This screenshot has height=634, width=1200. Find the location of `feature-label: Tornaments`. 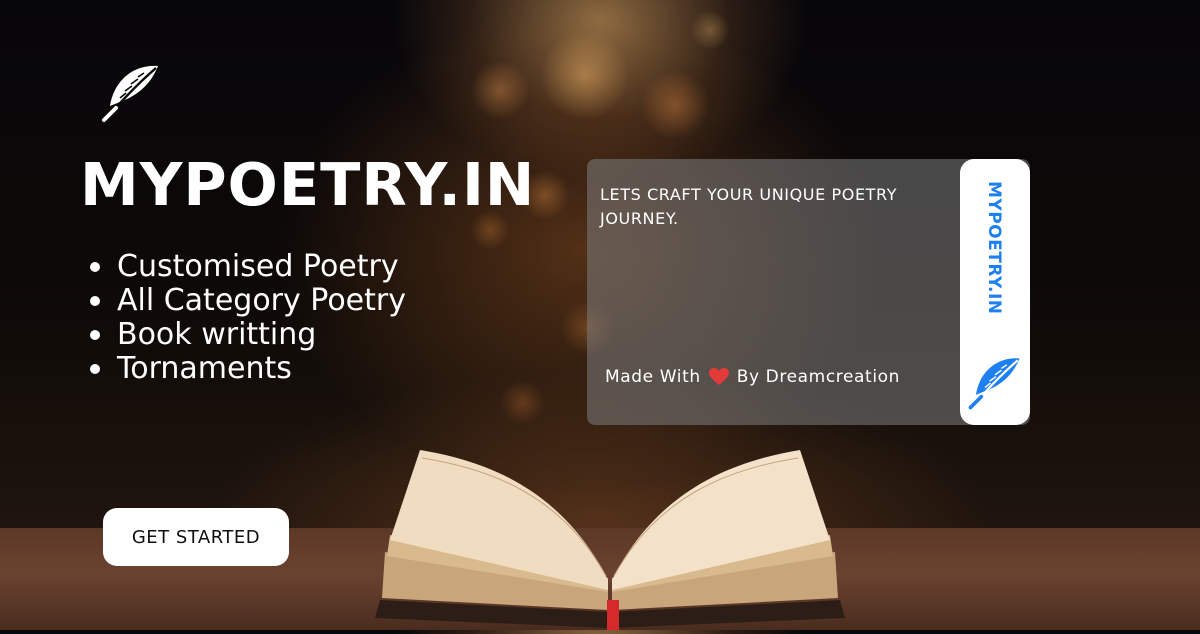

feature-label: Tornaments is located at coordinates (204, 368).